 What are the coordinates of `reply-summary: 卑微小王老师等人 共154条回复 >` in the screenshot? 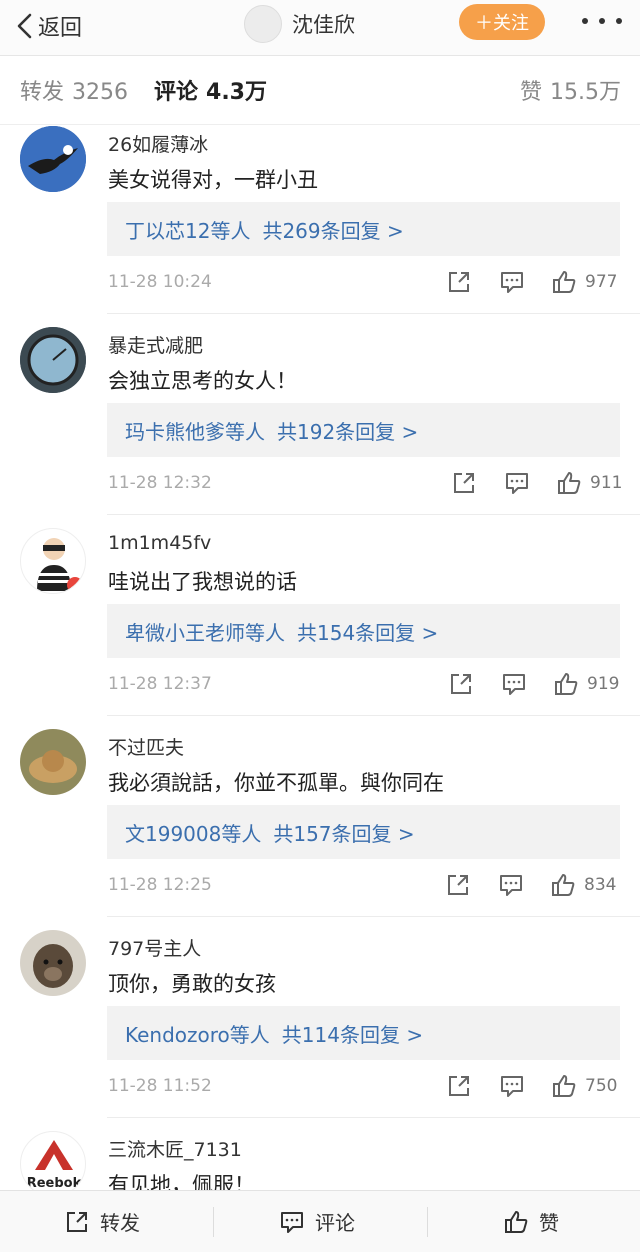 It's located at (363, 631).